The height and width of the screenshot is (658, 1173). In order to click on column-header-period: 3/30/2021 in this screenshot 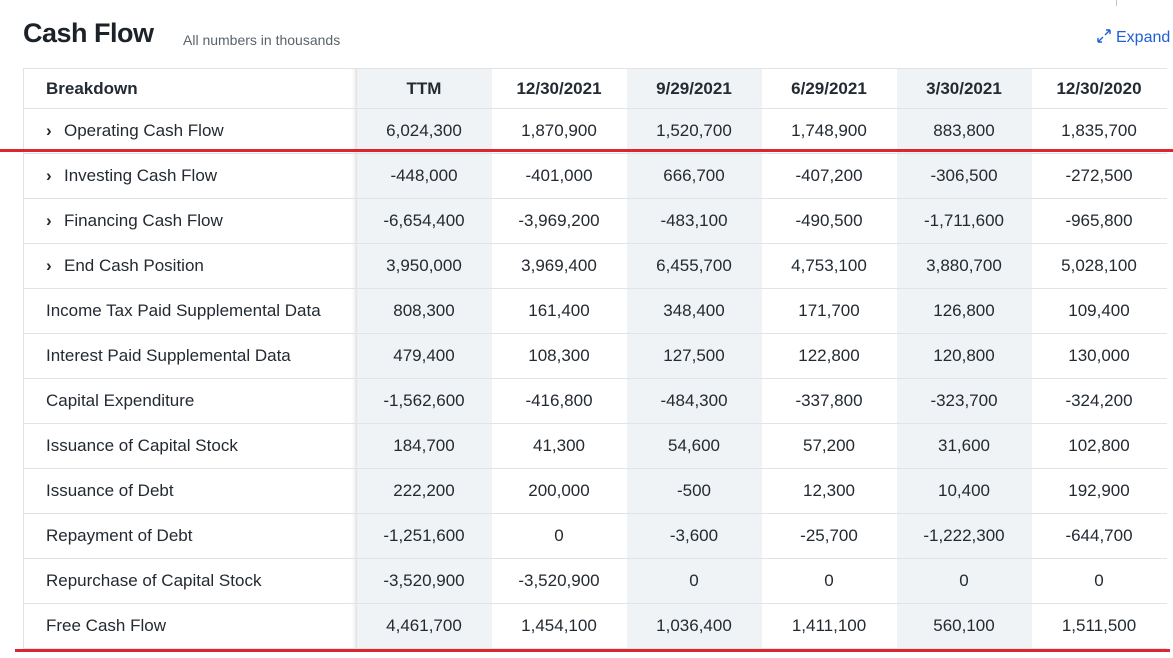, I will do `click(964, 88)`.